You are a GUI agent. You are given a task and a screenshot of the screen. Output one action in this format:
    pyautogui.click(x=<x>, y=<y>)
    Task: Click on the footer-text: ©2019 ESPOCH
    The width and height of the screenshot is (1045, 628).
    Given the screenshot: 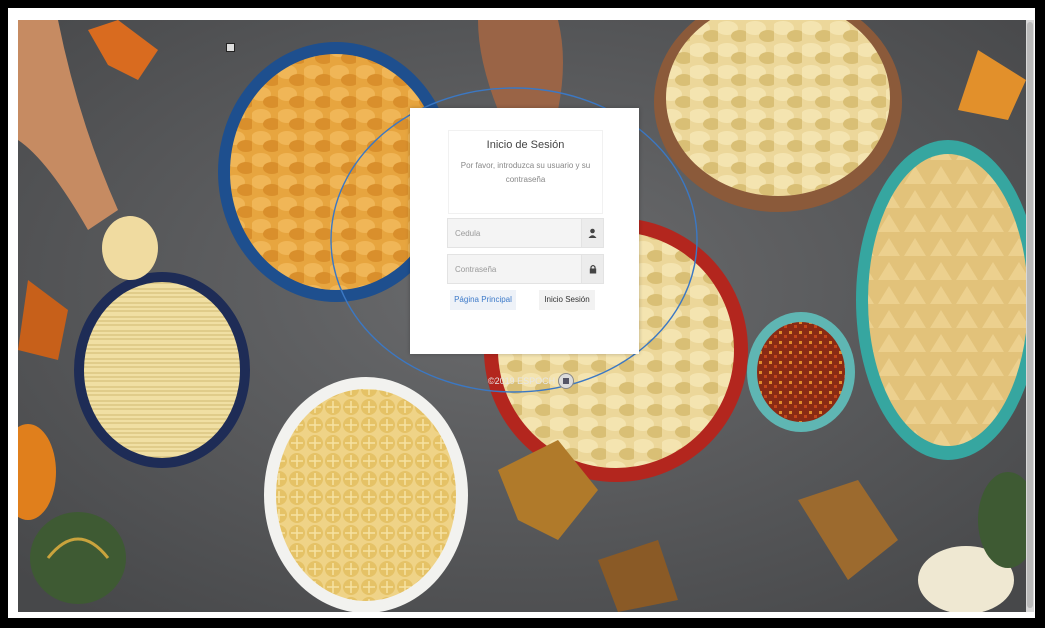 What is the action you would take?
    pyautogui.click(x=522, y=381)
    